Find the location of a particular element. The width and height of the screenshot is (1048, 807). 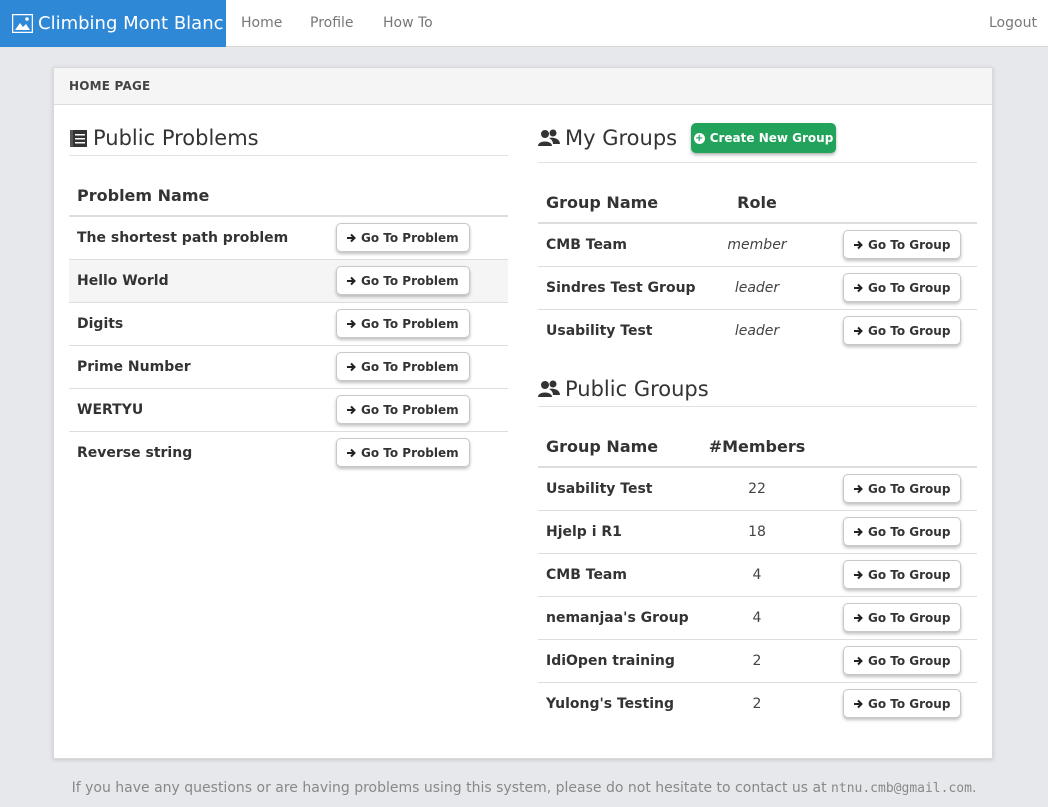

group-name: nemanjaa's Group is located at coordinates (623, 618).